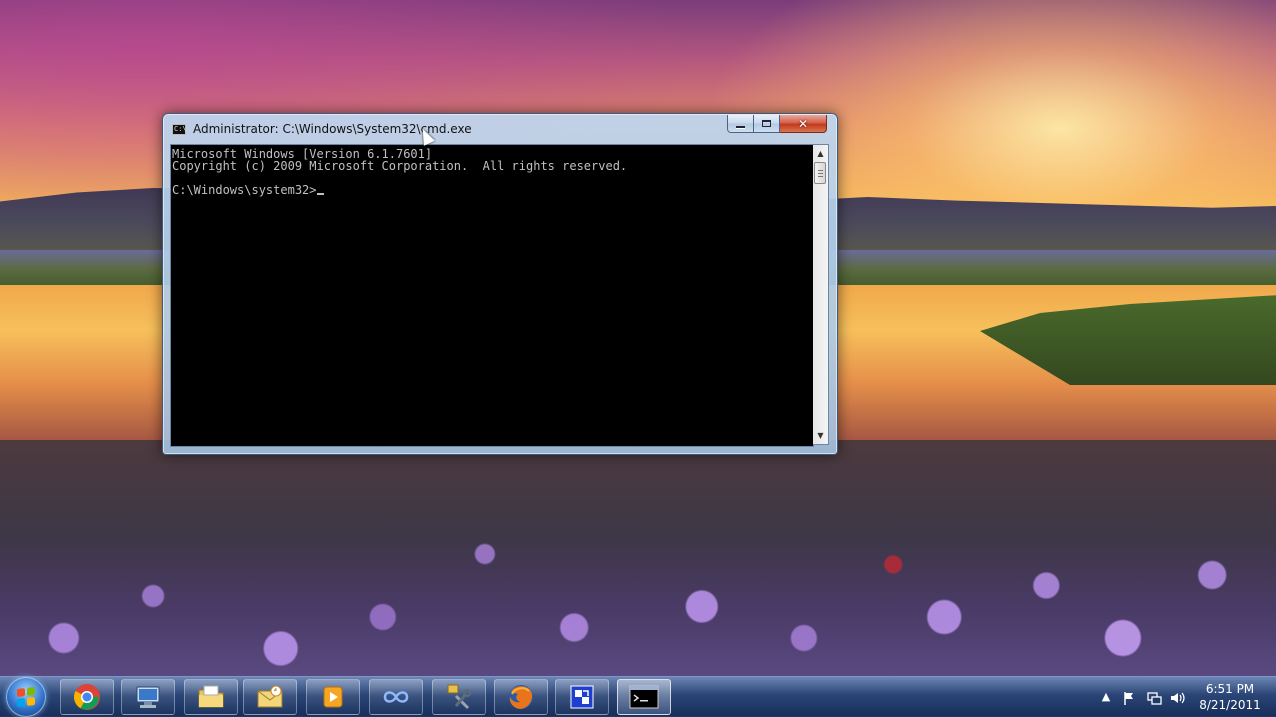 The height and width of the screenshot is (717, 1276). I want to click on firefox-icon, so click(521, 697).